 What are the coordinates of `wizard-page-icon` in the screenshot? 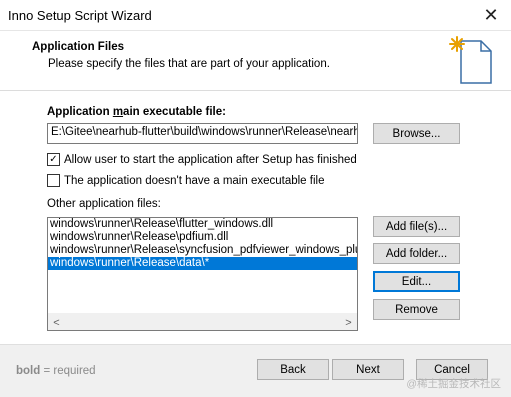 It's located at (470, 60).